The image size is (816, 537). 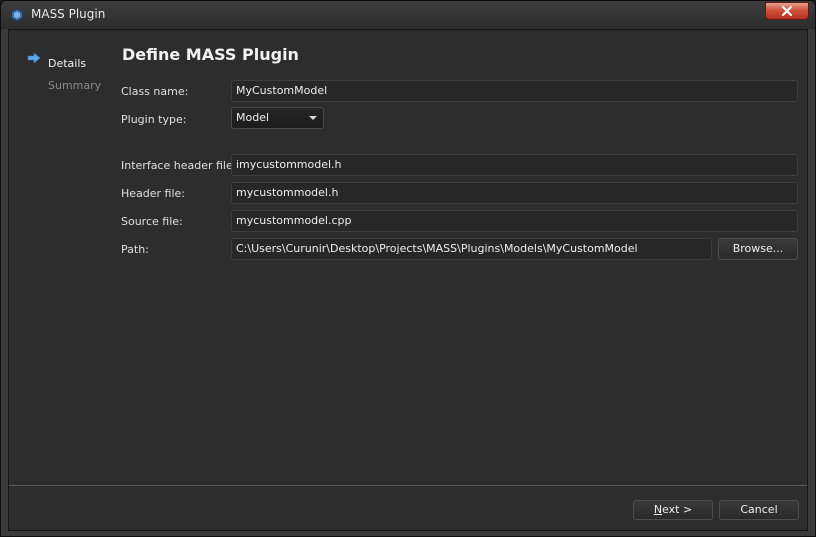 What do you see at coordinates (514, 91) in the screenshot?
I see `class-name-field: MyCustomModel` at bounding box center [514, 91].